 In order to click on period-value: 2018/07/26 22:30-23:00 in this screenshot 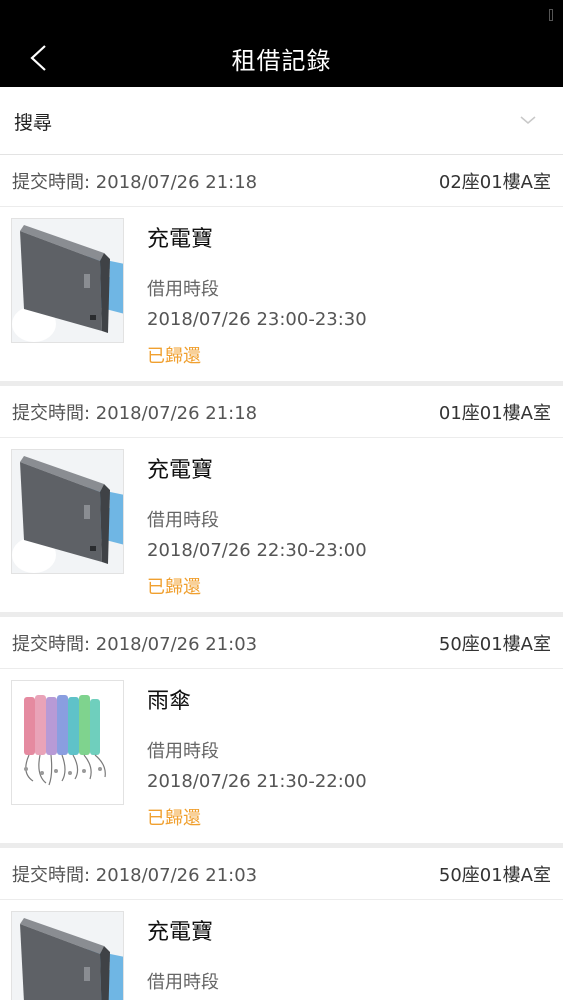, I will do `click(257, 550)`.